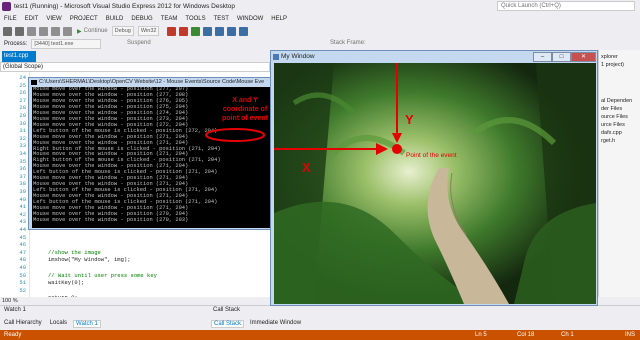  I want to click on line-number: 28, so click(22, 108).